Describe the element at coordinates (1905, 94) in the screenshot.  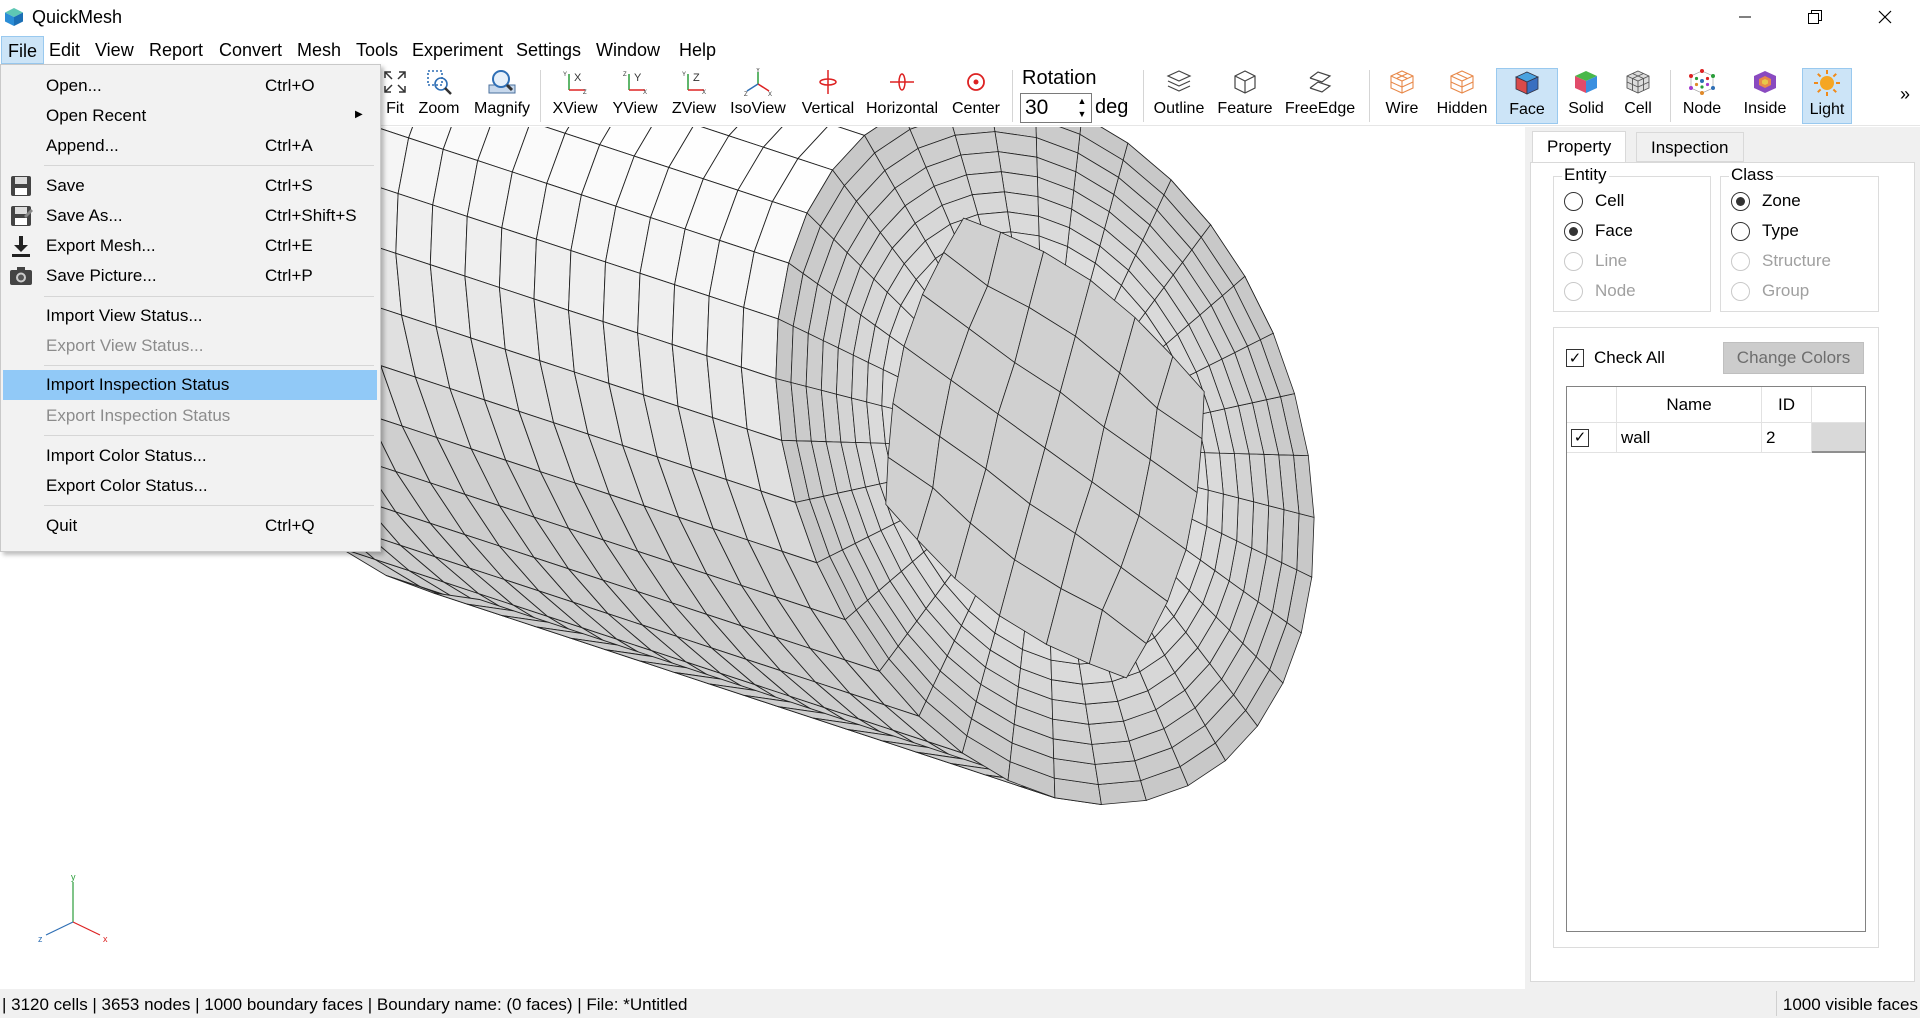
I see `toolbar-overflow-button: »` at that location.